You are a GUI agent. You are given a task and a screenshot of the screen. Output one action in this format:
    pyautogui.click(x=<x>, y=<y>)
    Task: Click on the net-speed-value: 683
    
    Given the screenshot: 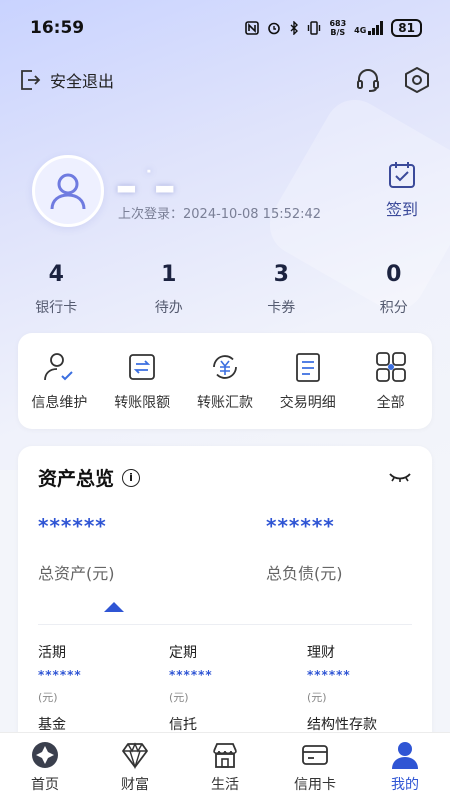 What is the action you would take?
    pyautogui.click(x=338, y=23)
    